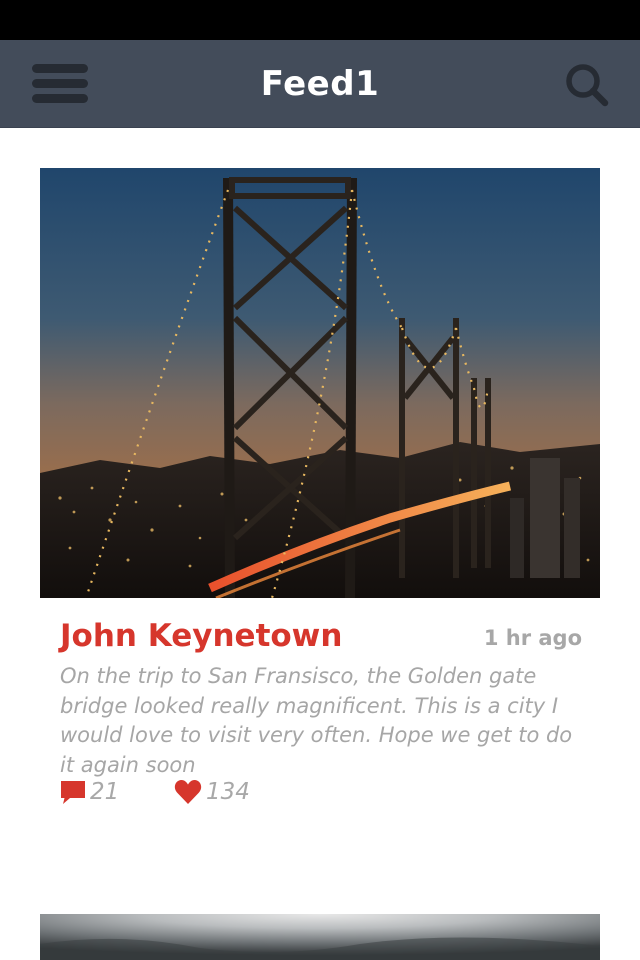  I want to click on navigation-bar: Feed1, so click(320, 84).